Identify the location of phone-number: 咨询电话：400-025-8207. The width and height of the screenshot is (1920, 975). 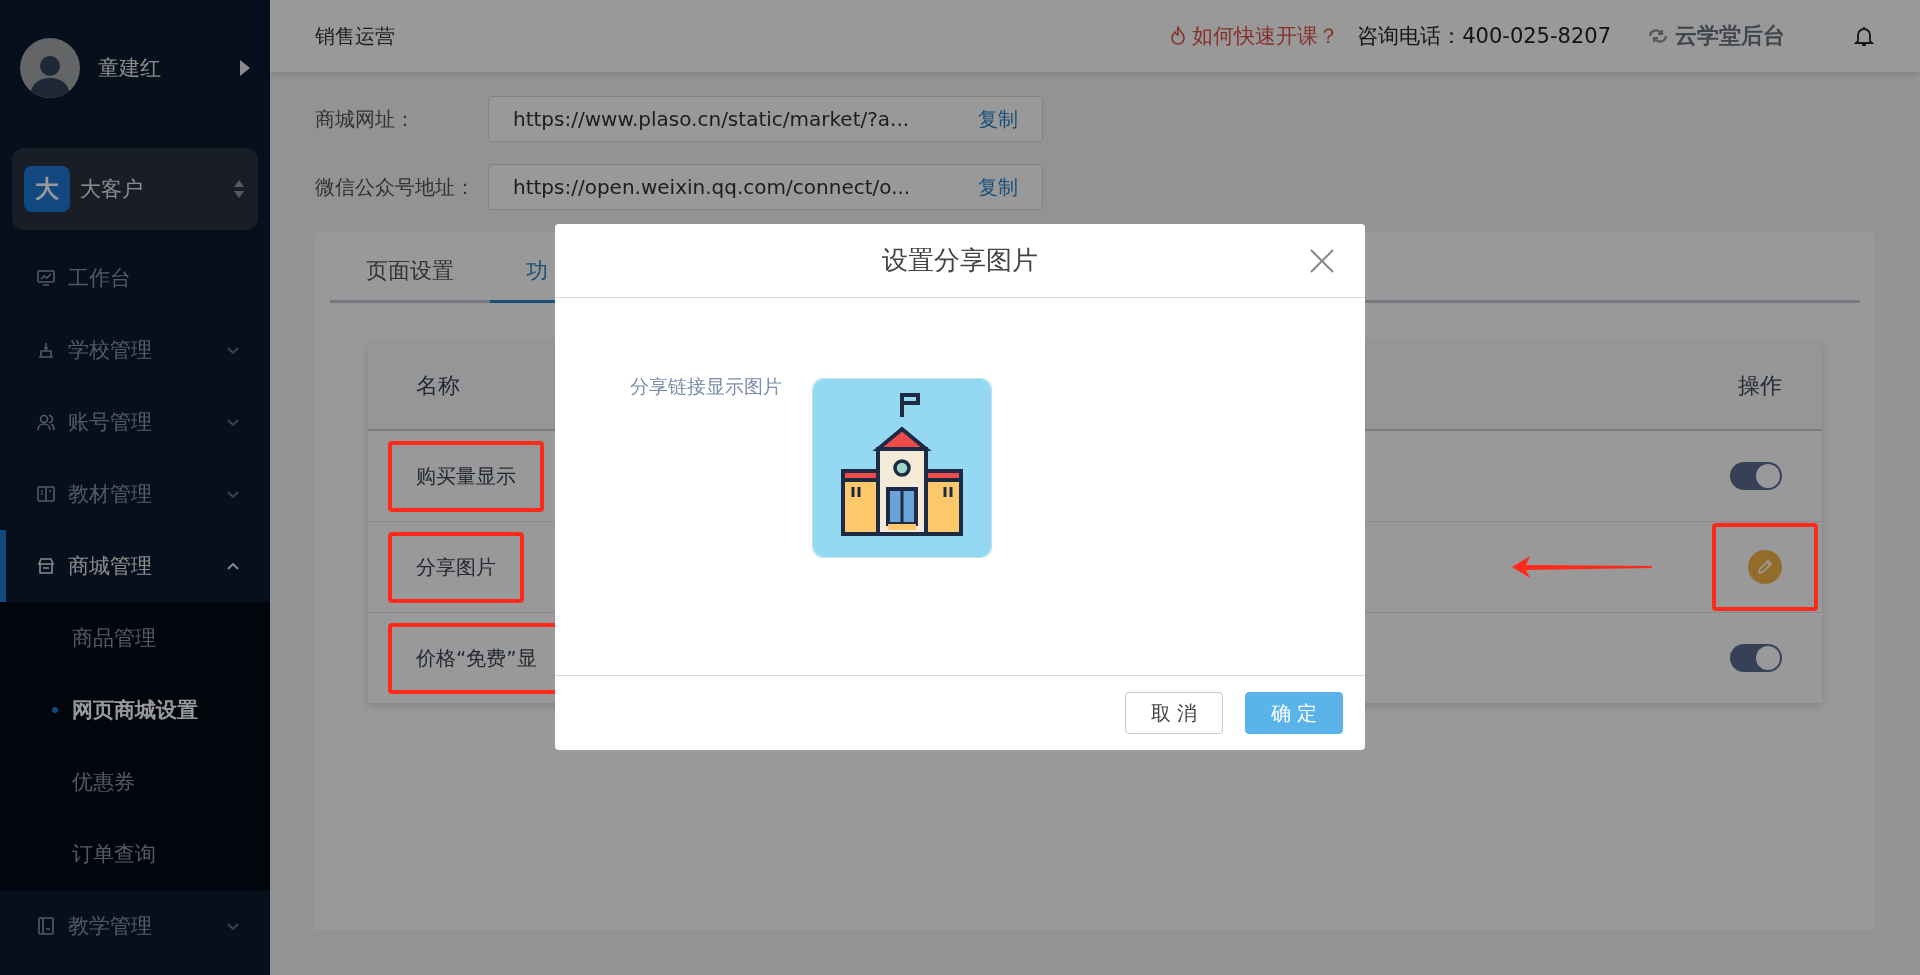
(1484, 36).